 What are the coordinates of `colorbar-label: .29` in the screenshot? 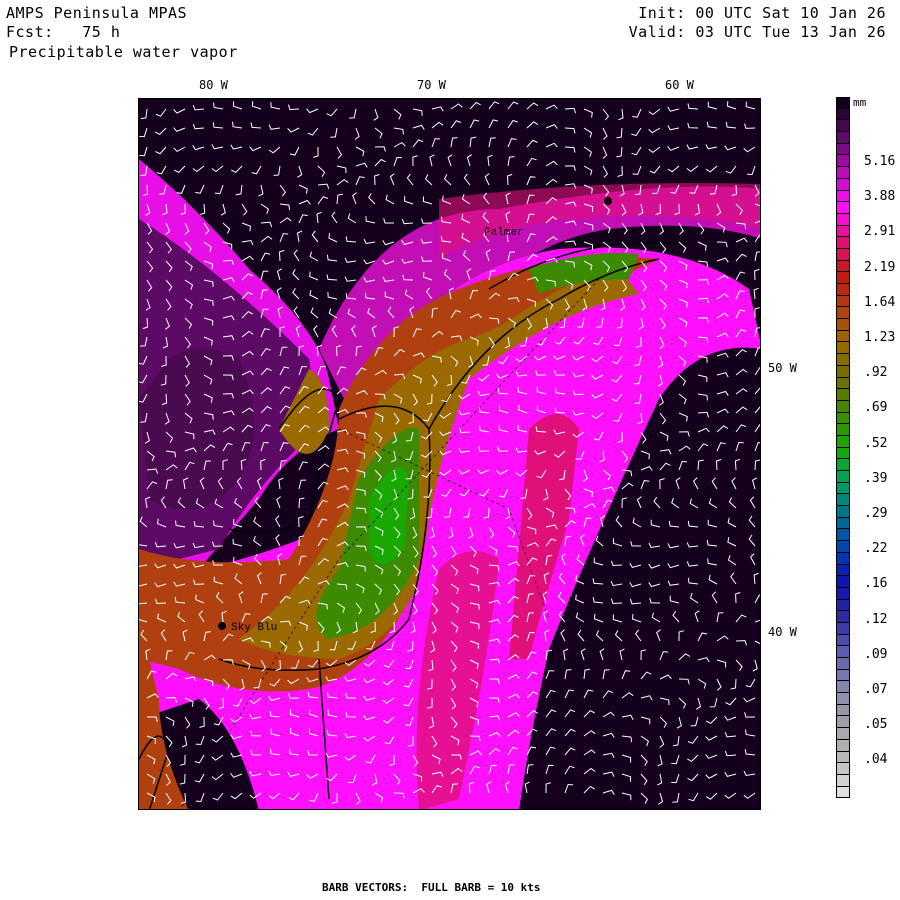 It's located at (876, 513).